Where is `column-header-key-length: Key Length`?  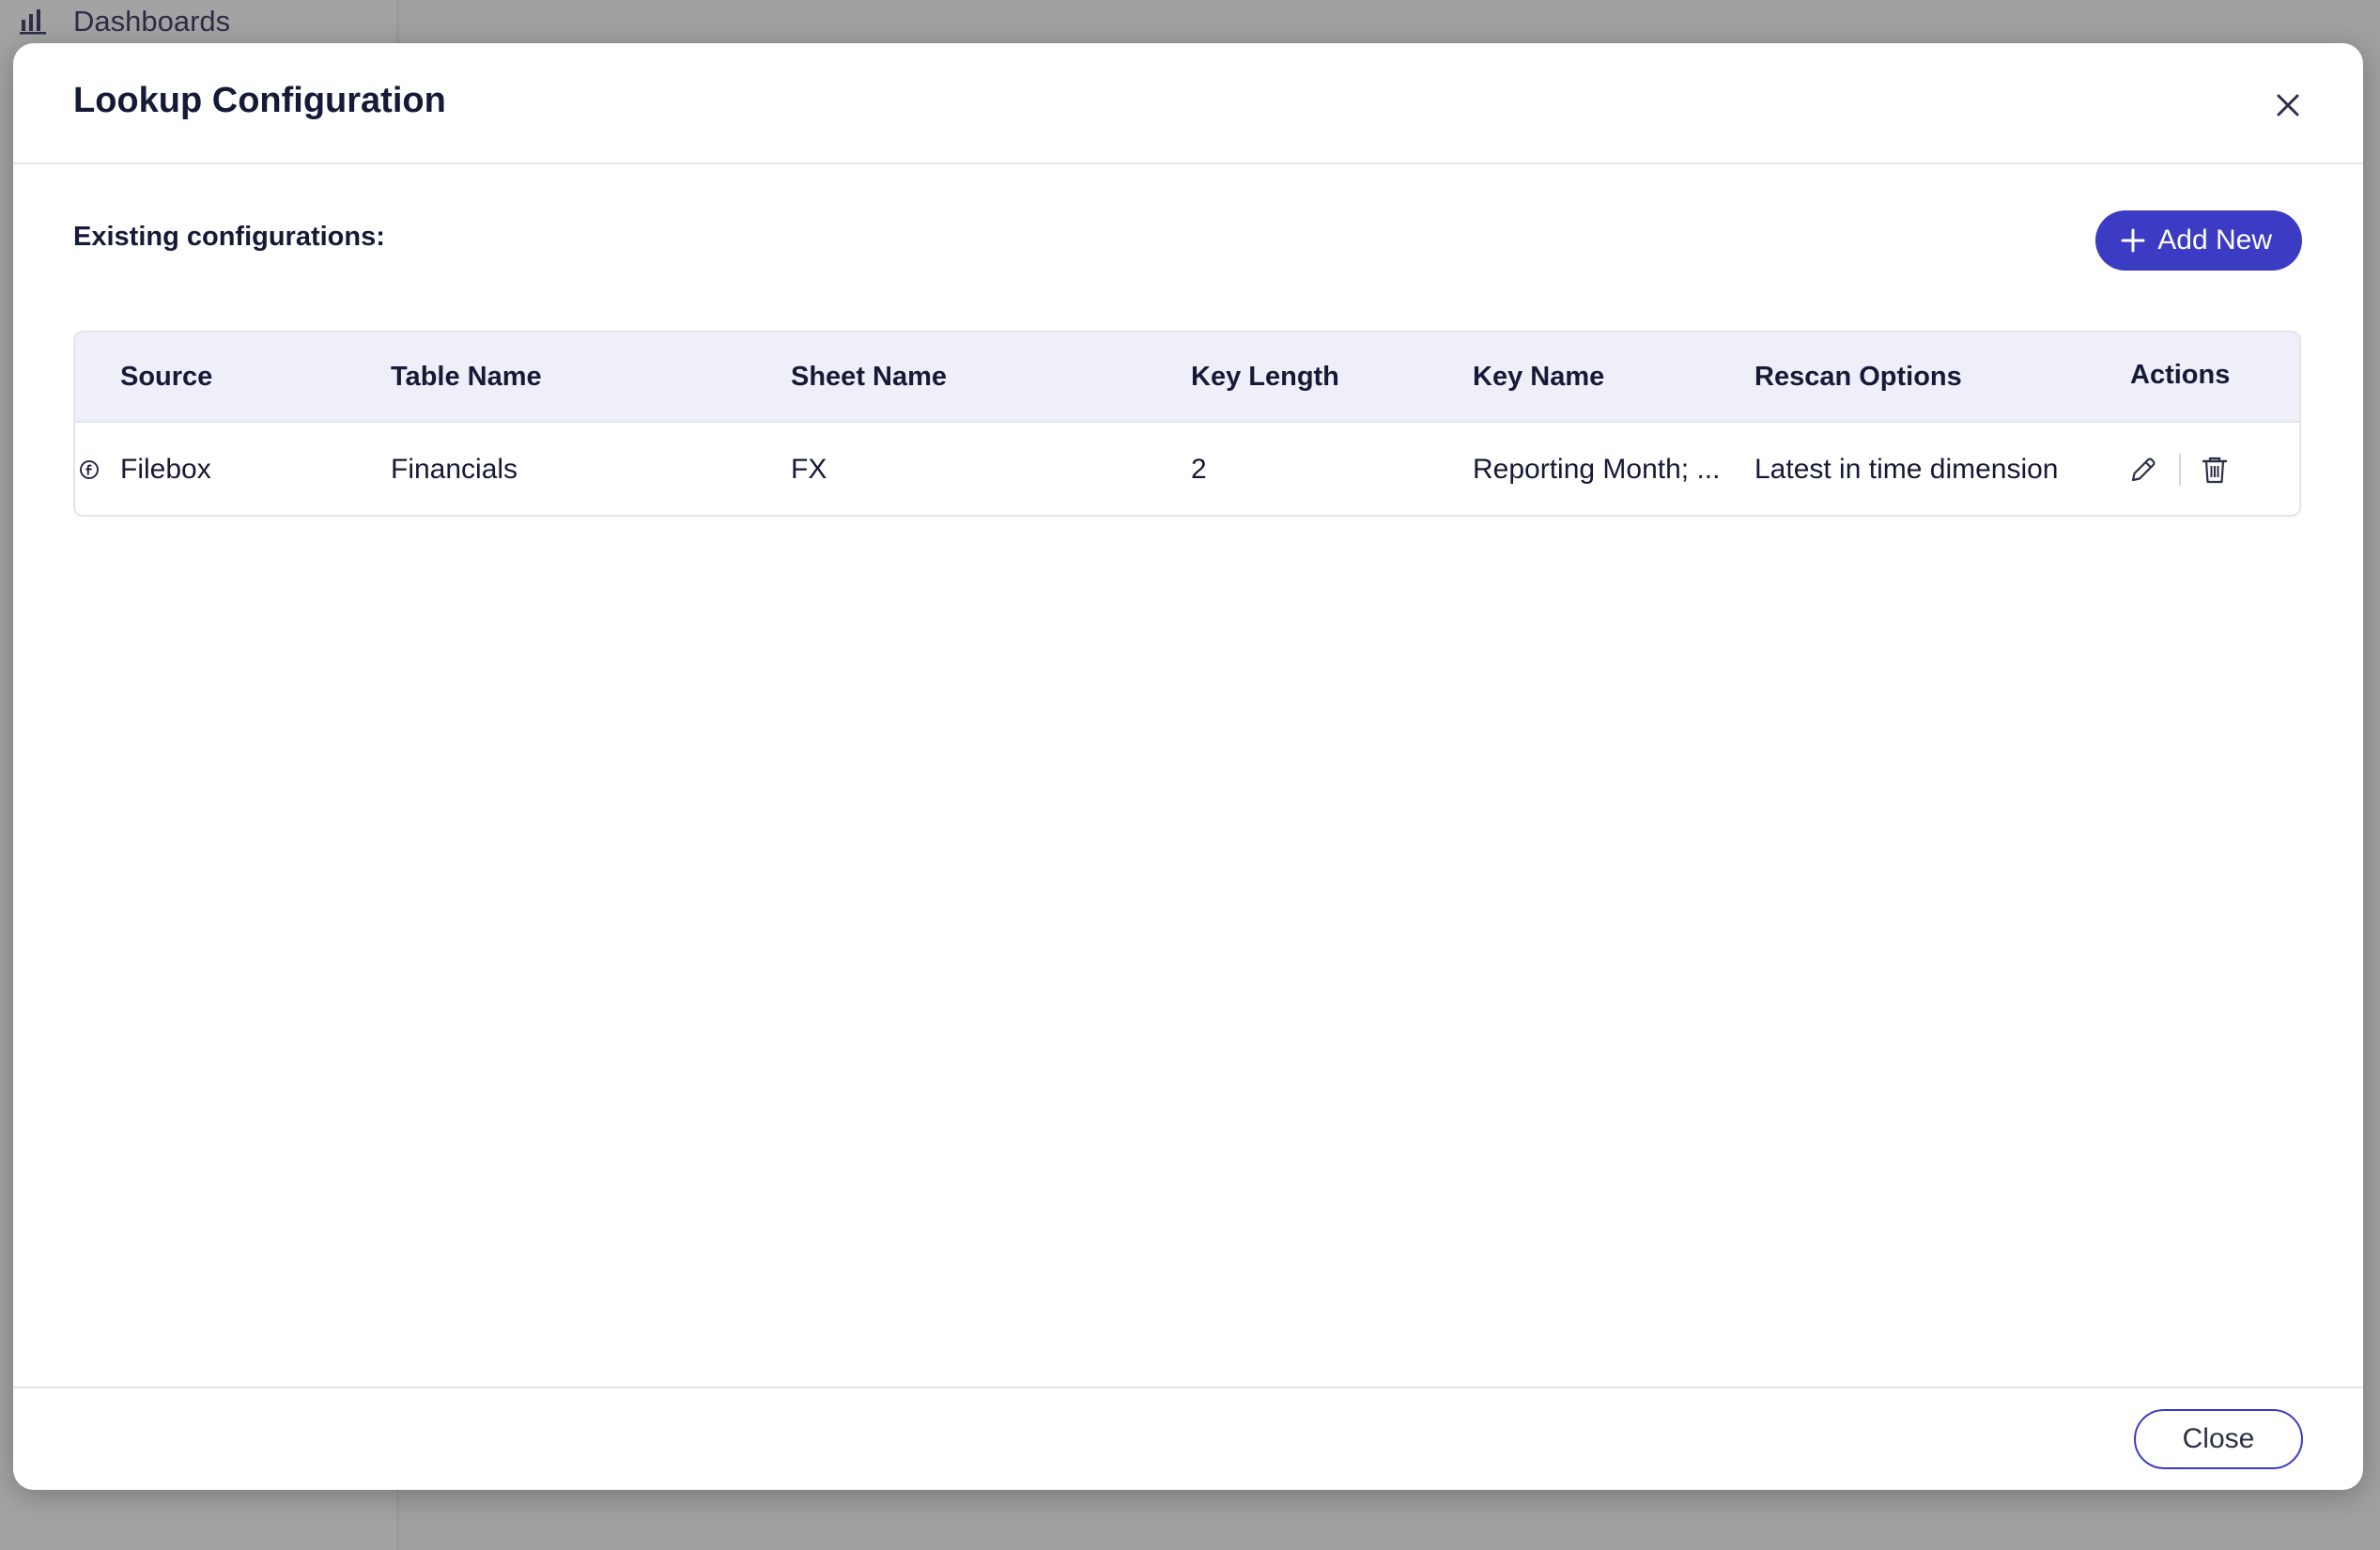
column-header-key-length: Key Length is located at coordinates (1265, 376).